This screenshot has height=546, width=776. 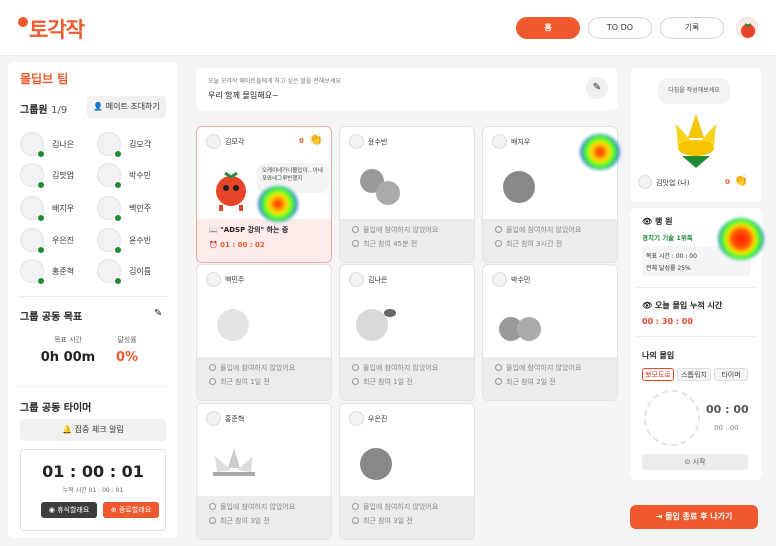 What do you see at coordinates (51, 29) in the screenshot?
I see `app-logo: 토각작` at bounding box center [51, 29].